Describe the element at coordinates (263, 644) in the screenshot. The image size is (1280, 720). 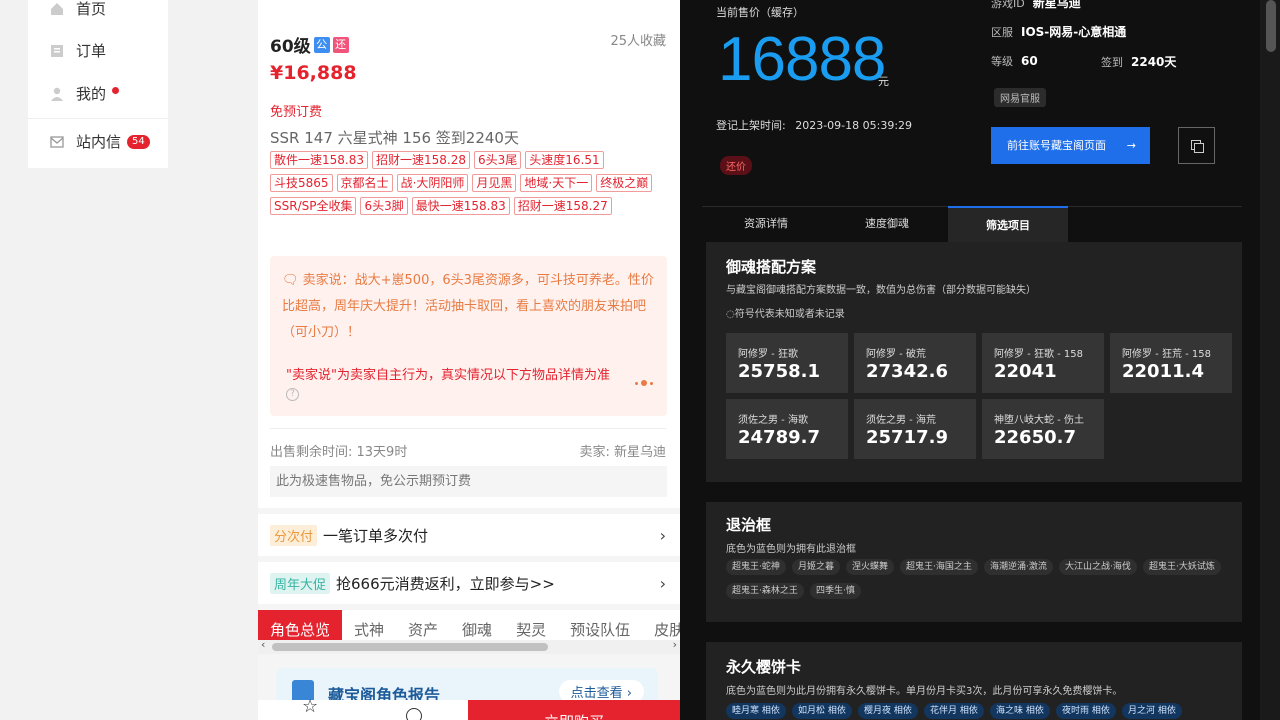
I see `scroll-left-icon: ‹` at that location.